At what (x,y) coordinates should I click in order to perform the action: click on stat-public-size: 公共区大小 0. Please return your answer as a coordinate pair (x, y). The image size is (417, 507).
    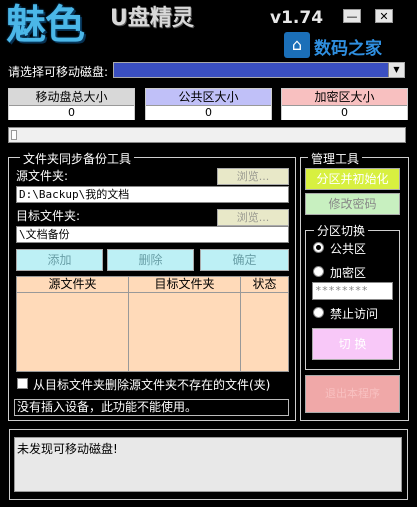
    Looking at the image, I should click on (208, 104).